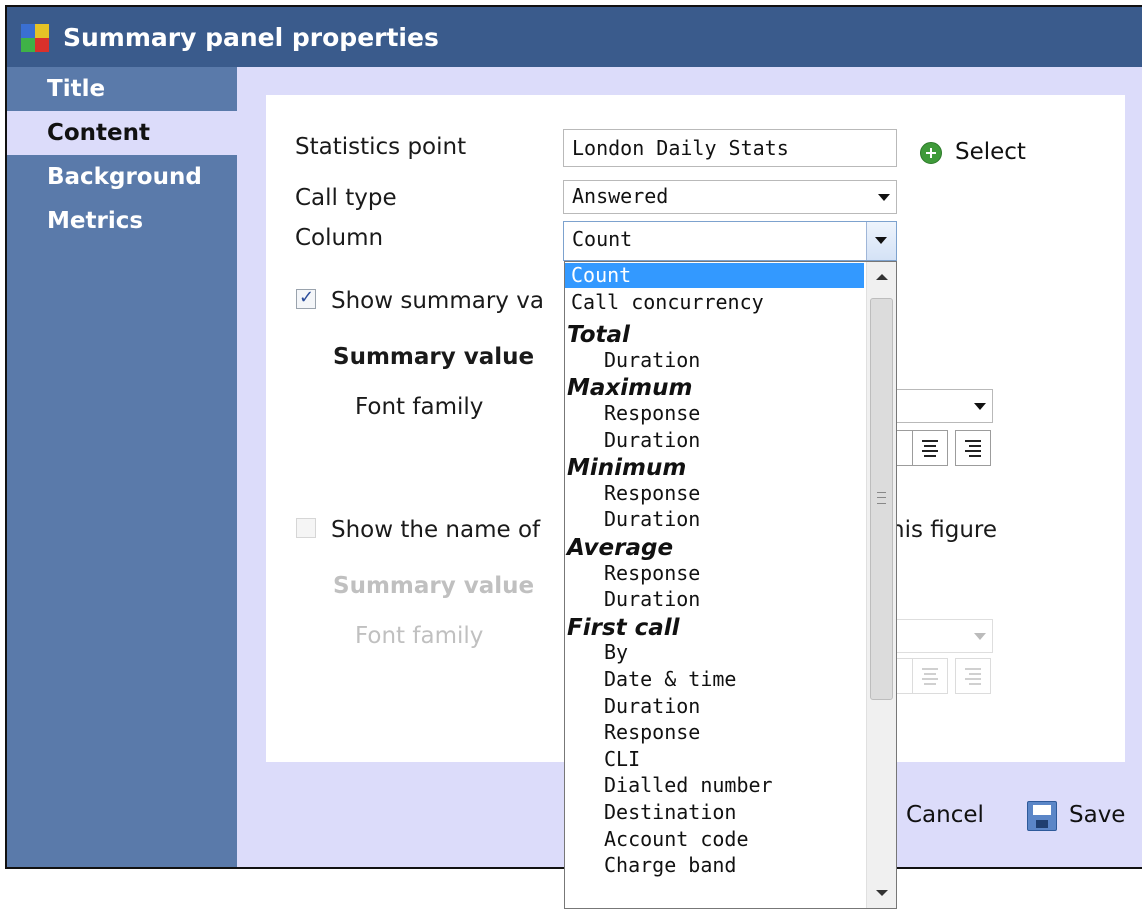 This screenshot has width=1142, height=909. Describe the element at coordinates (620, 196) in the screenshot. I see `call-type-value: Answered` at that location.